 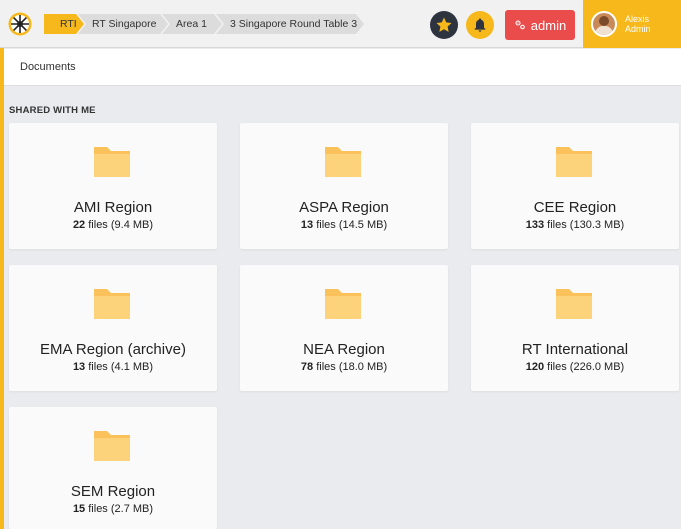 What do you see at coordinates (344, 207) in the screenshot?
I see `folder-name: ASPA Region` at bounding box center [344, 207].